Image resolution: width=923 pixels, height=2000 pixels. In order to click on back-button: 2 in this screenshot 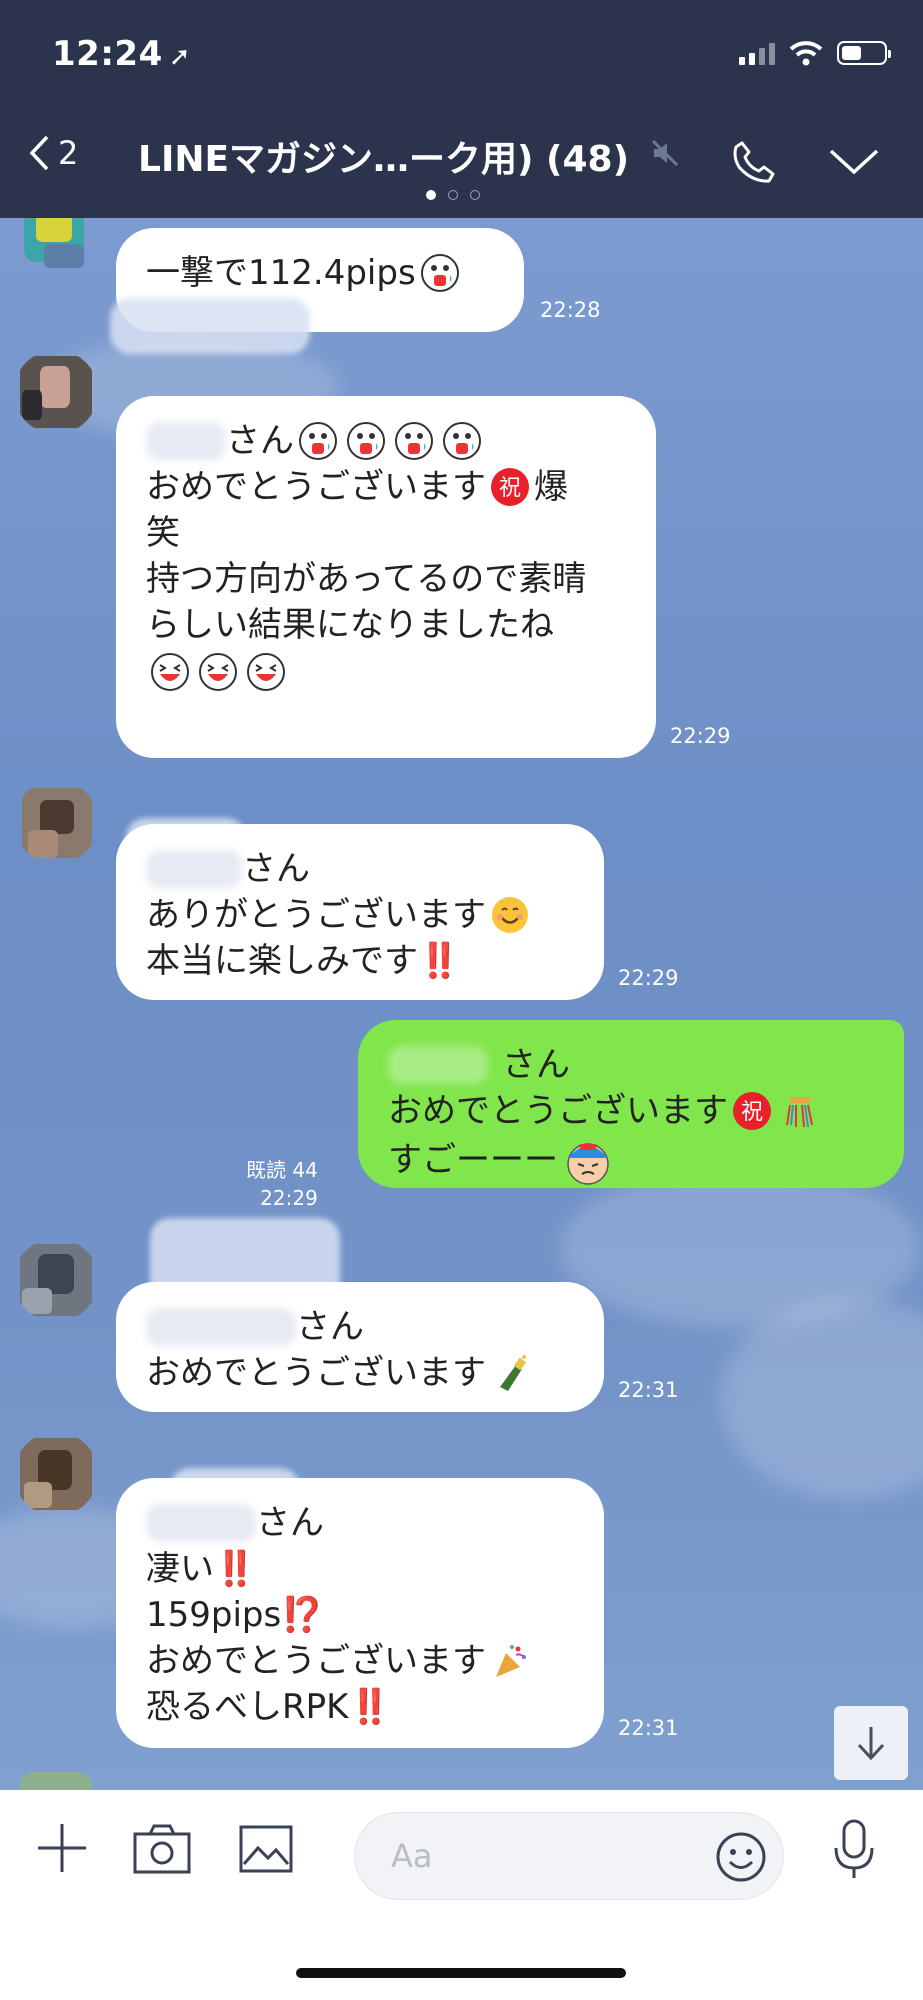, I will do `click(53, 153)`.